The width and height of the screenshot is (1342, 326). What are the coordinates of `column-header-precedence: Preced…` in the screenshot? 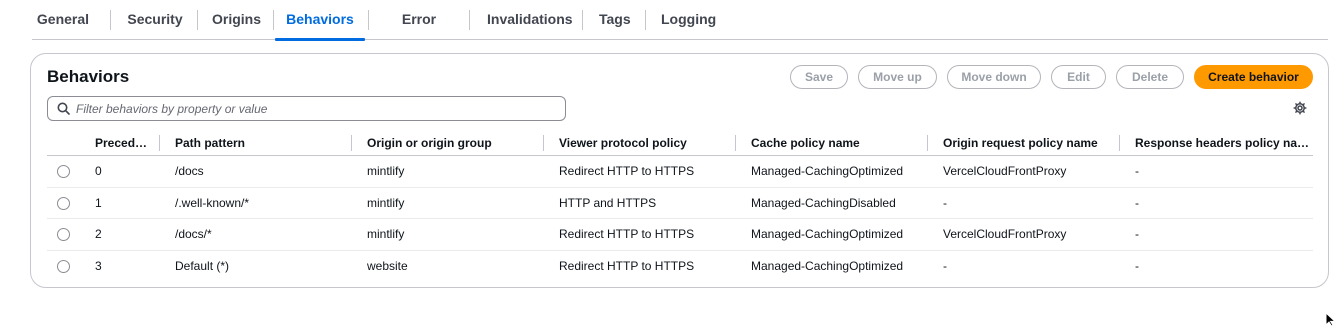 It's located at (126, 143).